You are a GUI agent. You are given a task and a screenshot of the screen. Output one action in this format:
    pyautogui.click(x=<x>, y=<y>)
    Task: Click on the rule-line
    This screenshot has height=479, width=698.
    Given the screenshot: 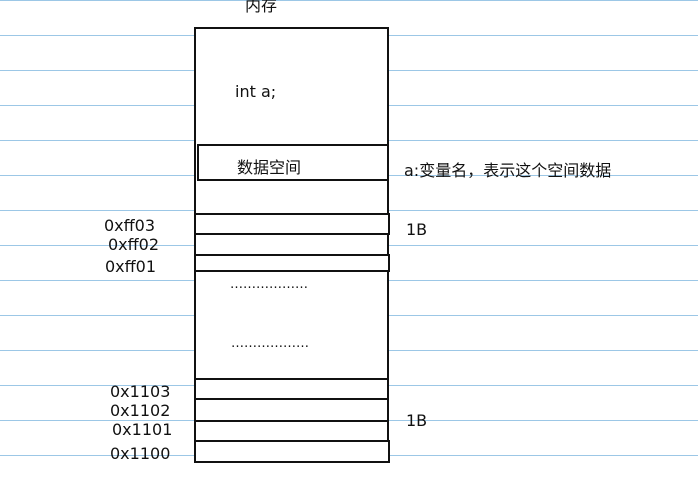 What is the action you would take?
    pyautogui.click(x=349, y=0)
    